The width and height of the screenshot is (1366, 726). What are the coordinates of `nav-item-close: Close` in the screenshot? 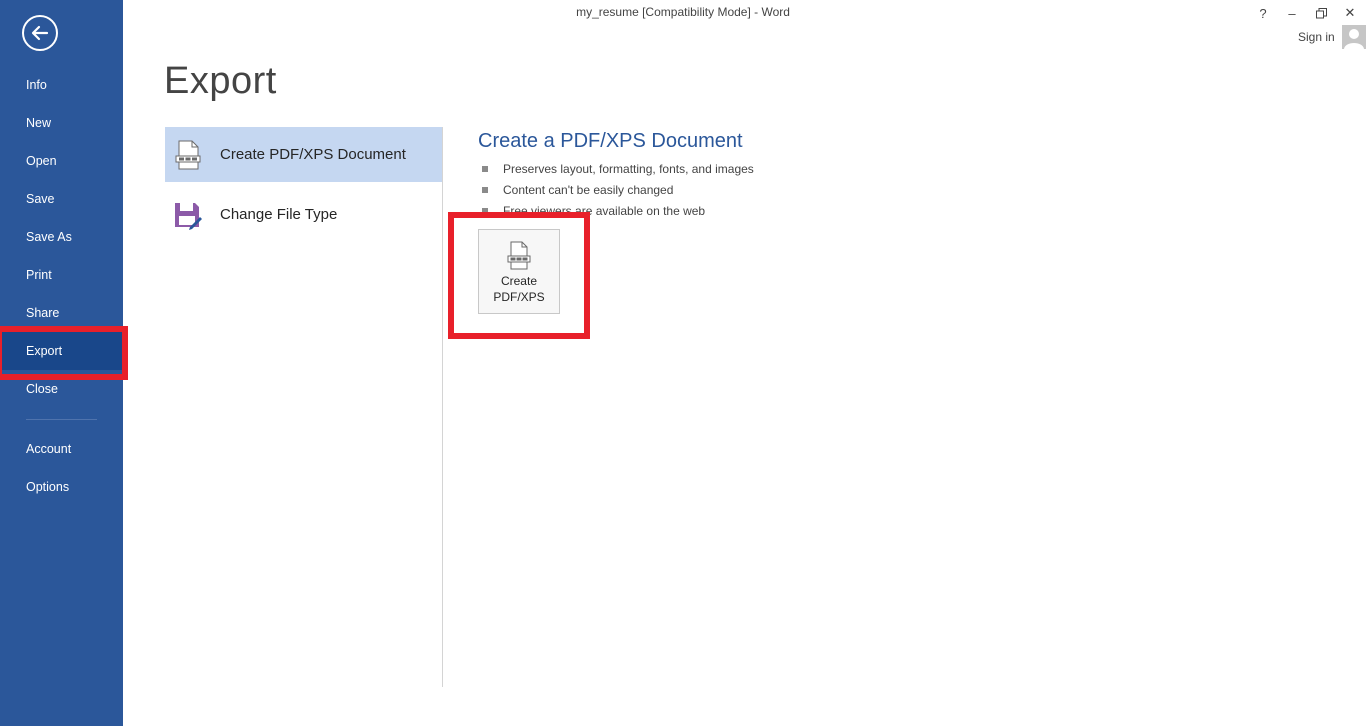 It's located at (61, 389).